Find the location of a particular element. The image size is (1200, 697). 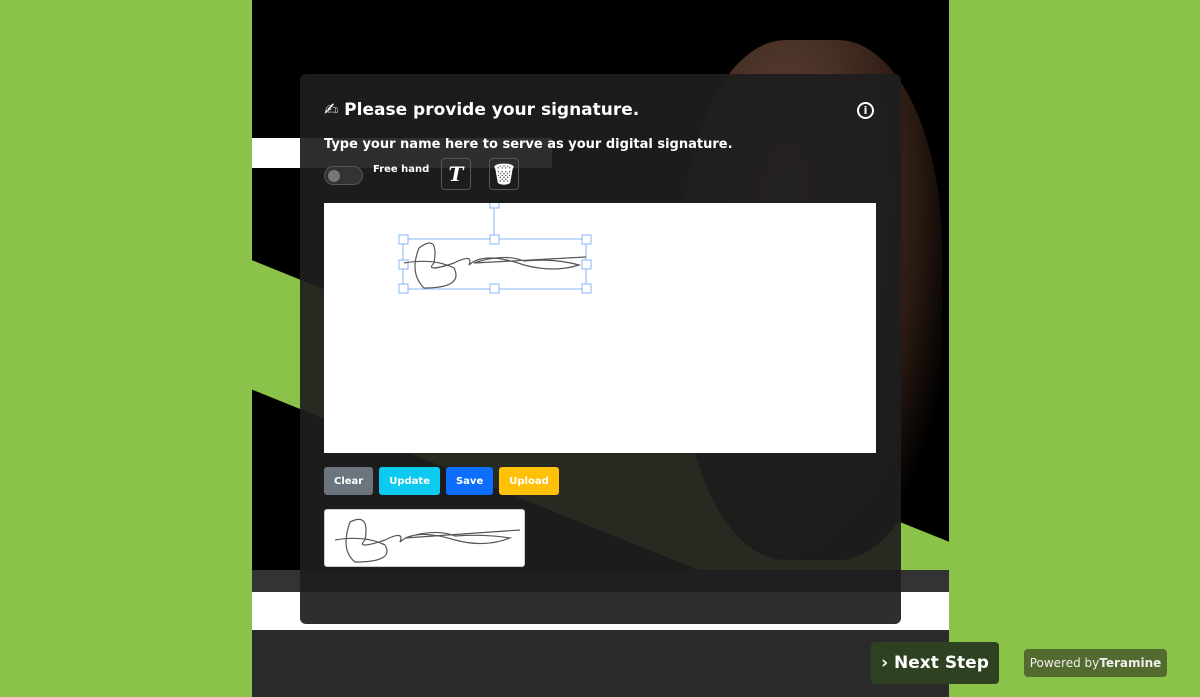

modal-title: ✍ Please provide your signature. is located at coordinates (482, 110).